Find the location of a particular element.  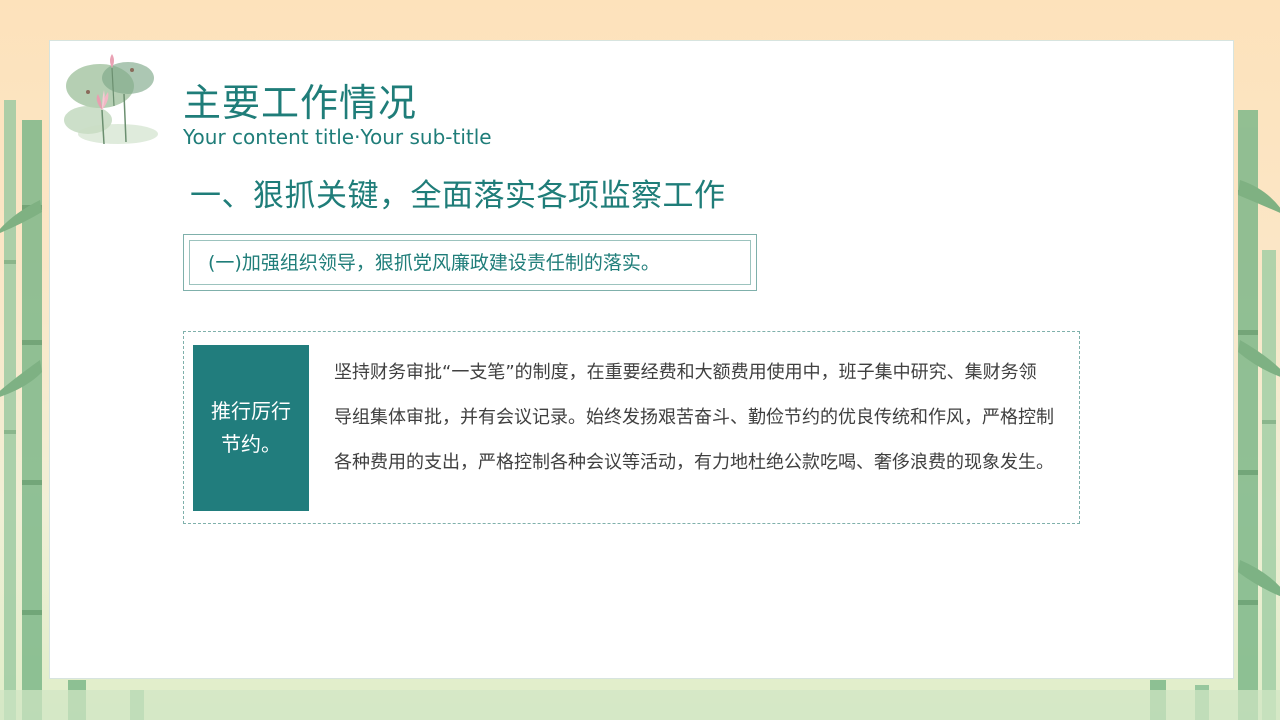

page-subtitle: Your content title·Your sub-title is located at coordinates (337, 137).